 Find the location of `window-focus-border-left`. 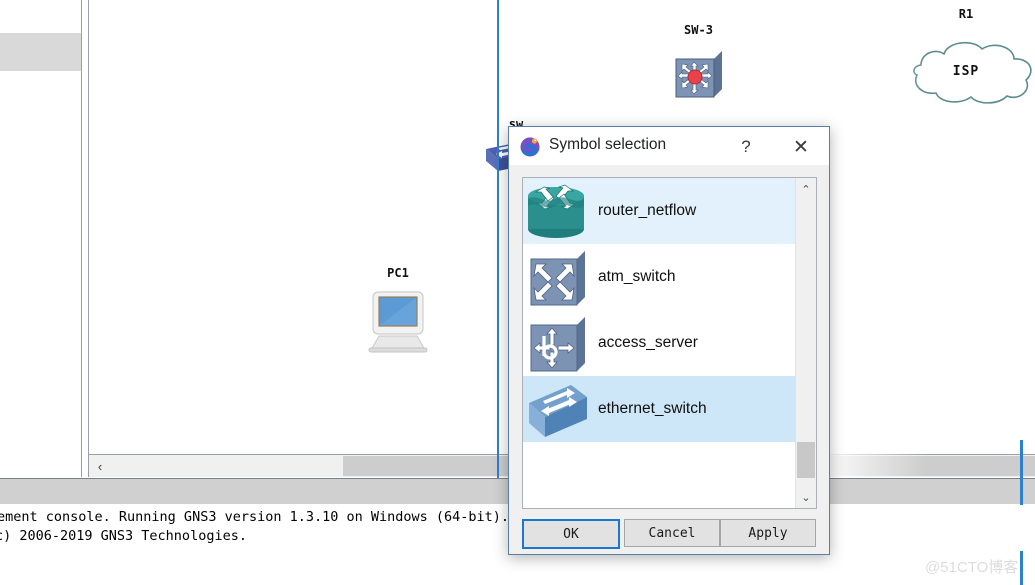

window-focus-border-left is located at coordinates (498, 239).